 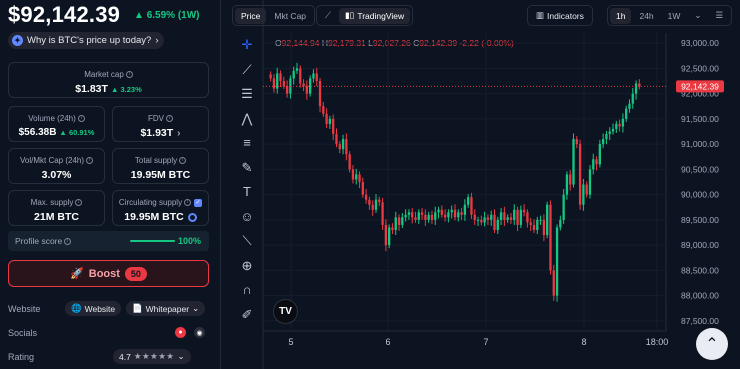 What do you see at coordinates (247, 74) in the screenshot?
I see `trend-line-icon: ⟋` at bounding box center [247, 74].